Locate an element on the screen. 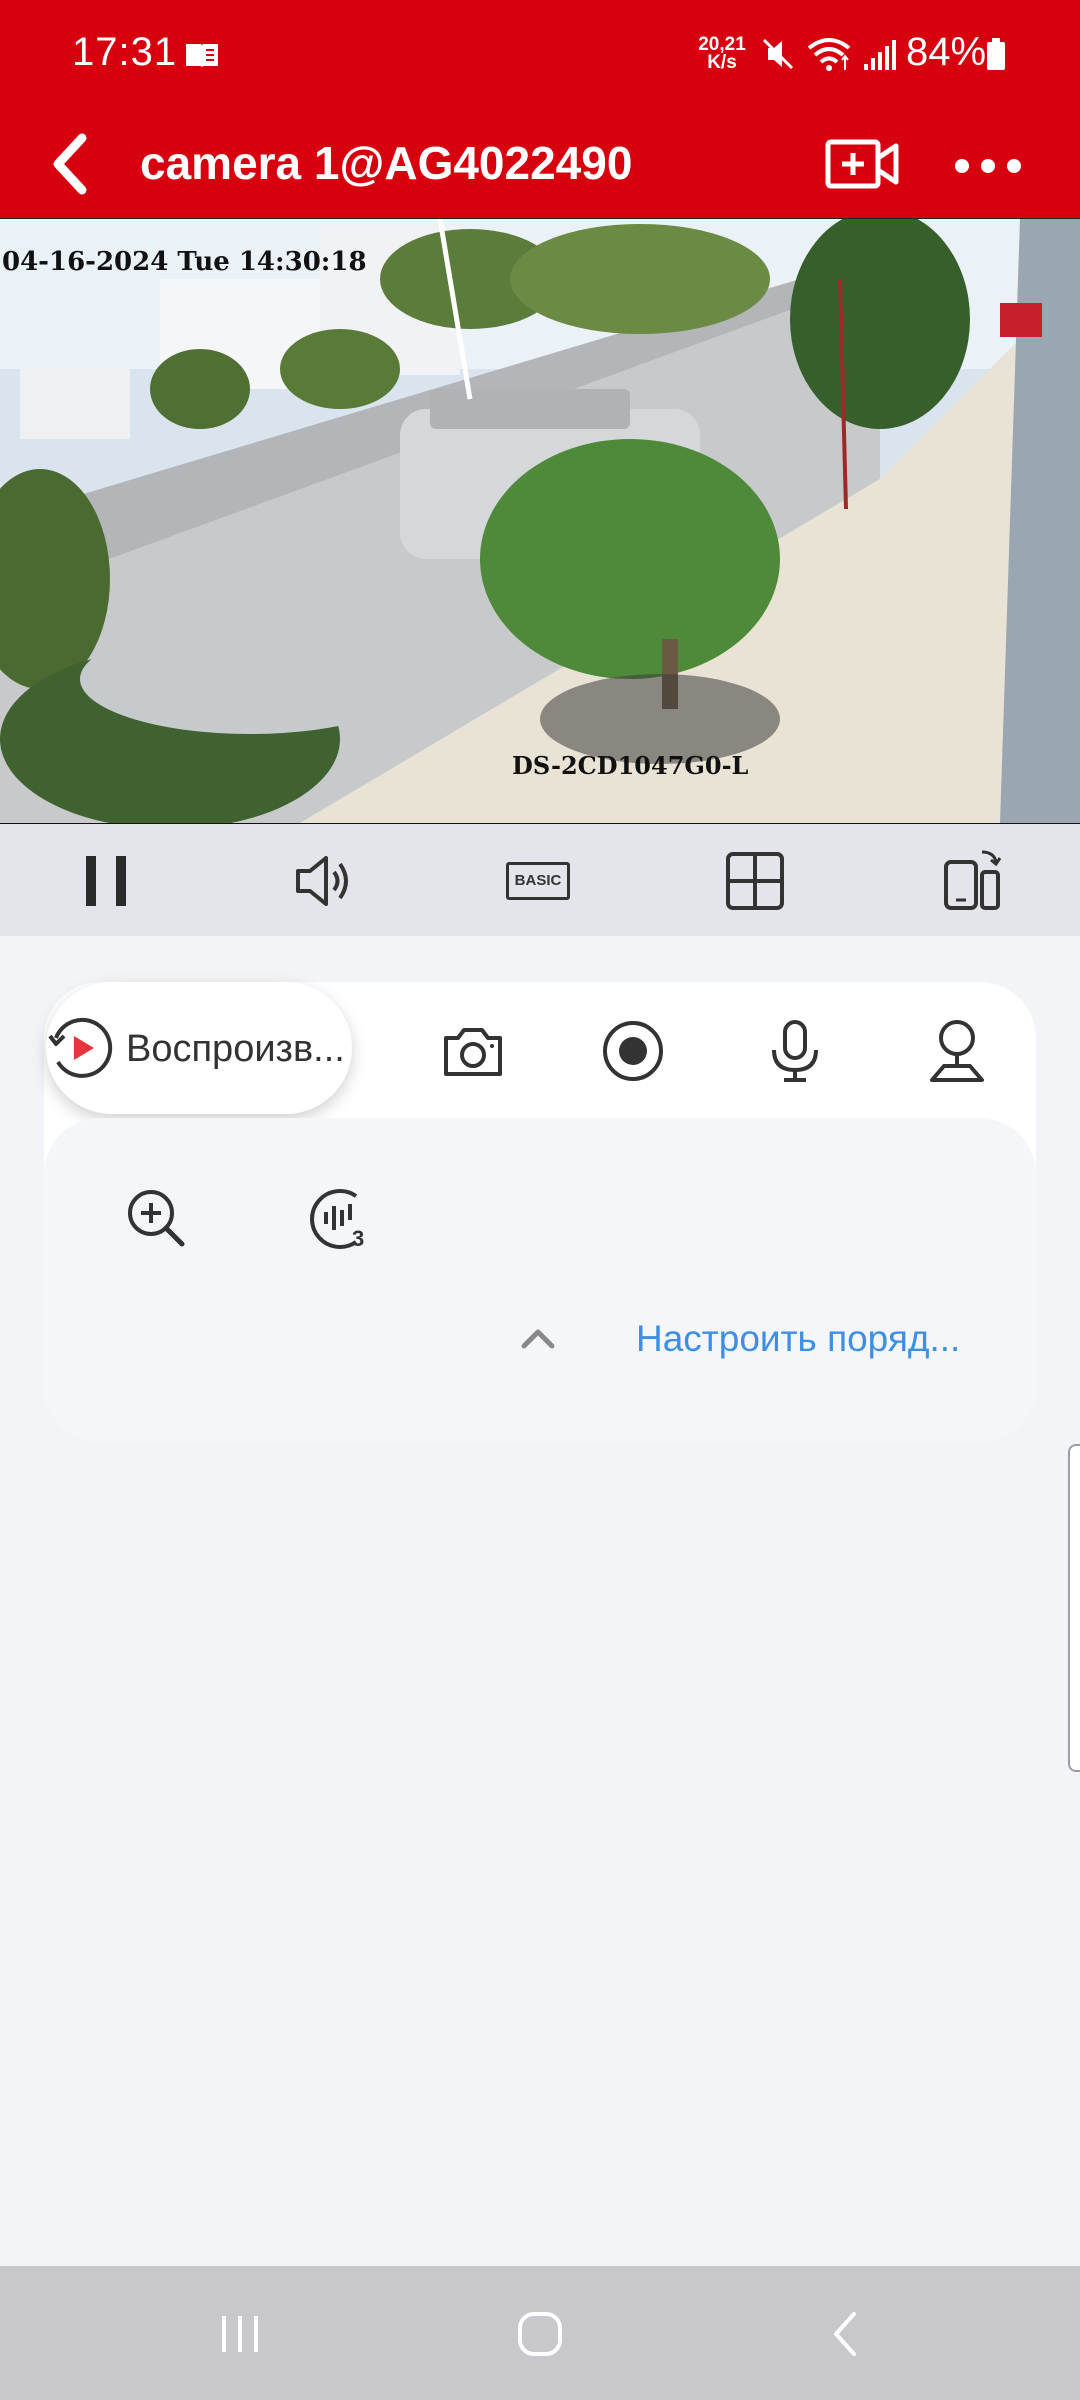 The width and height of the screenshot is (1080, 2400). side-scroll-handle is located at coordinates (1074, 1608).